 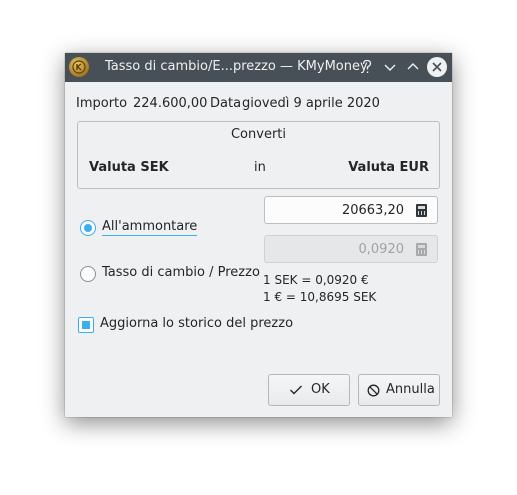 I want to click on title-bar: Tasso di cambio/E...prezzo — KMyMoney, so click(x=258, y=67).